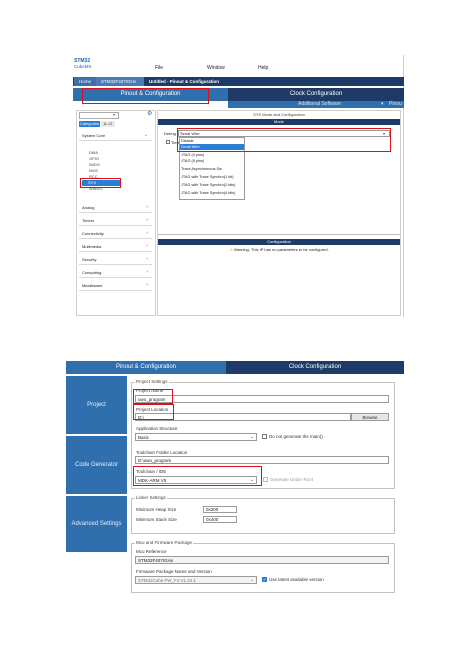  Describe the element at coordinates (212, 185) in the screenshot. I see `debug-option-jtag-trace-2: JTAG with Trace Synchro(2 bits)` at that location.